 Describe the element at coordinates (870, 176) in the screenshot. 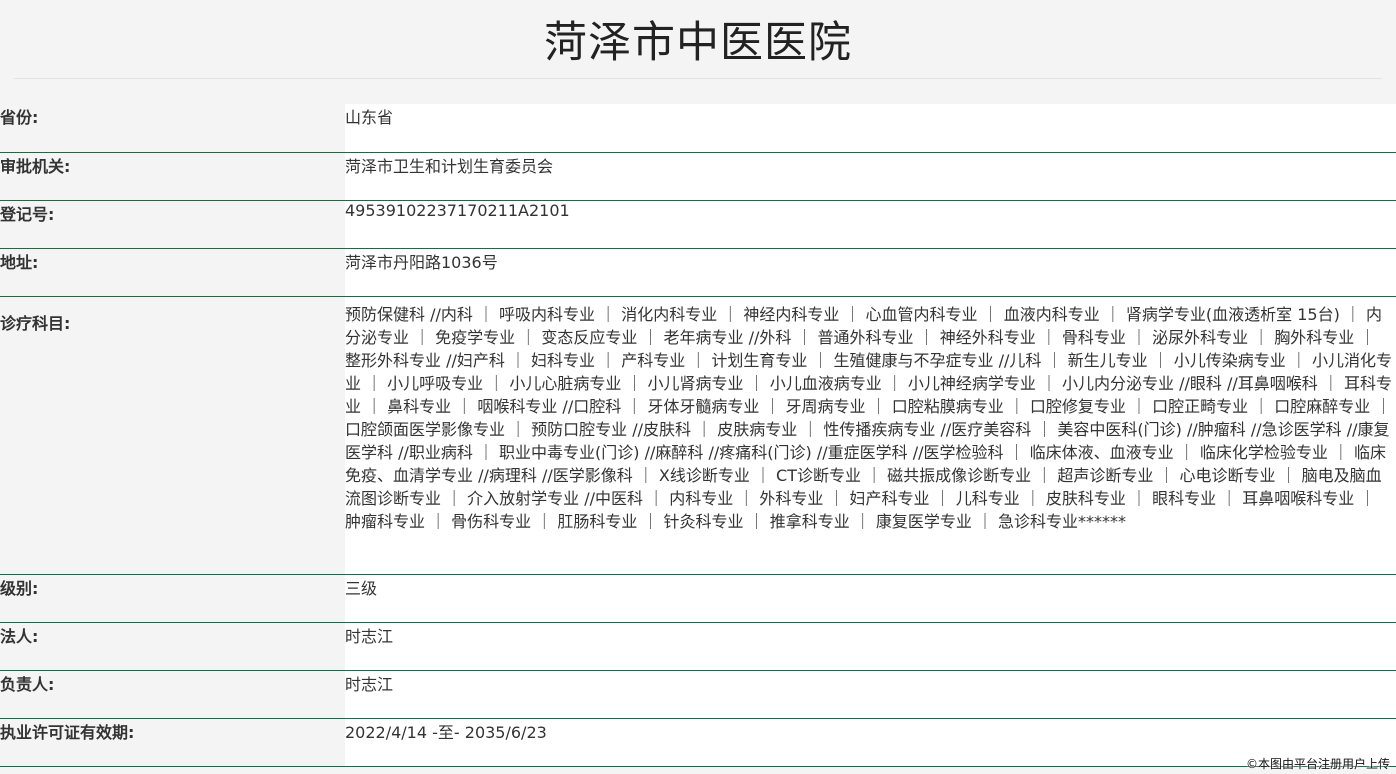

I see `field-value-approval-authority: 菏泽市卫生和计划生育委员会` at that location.